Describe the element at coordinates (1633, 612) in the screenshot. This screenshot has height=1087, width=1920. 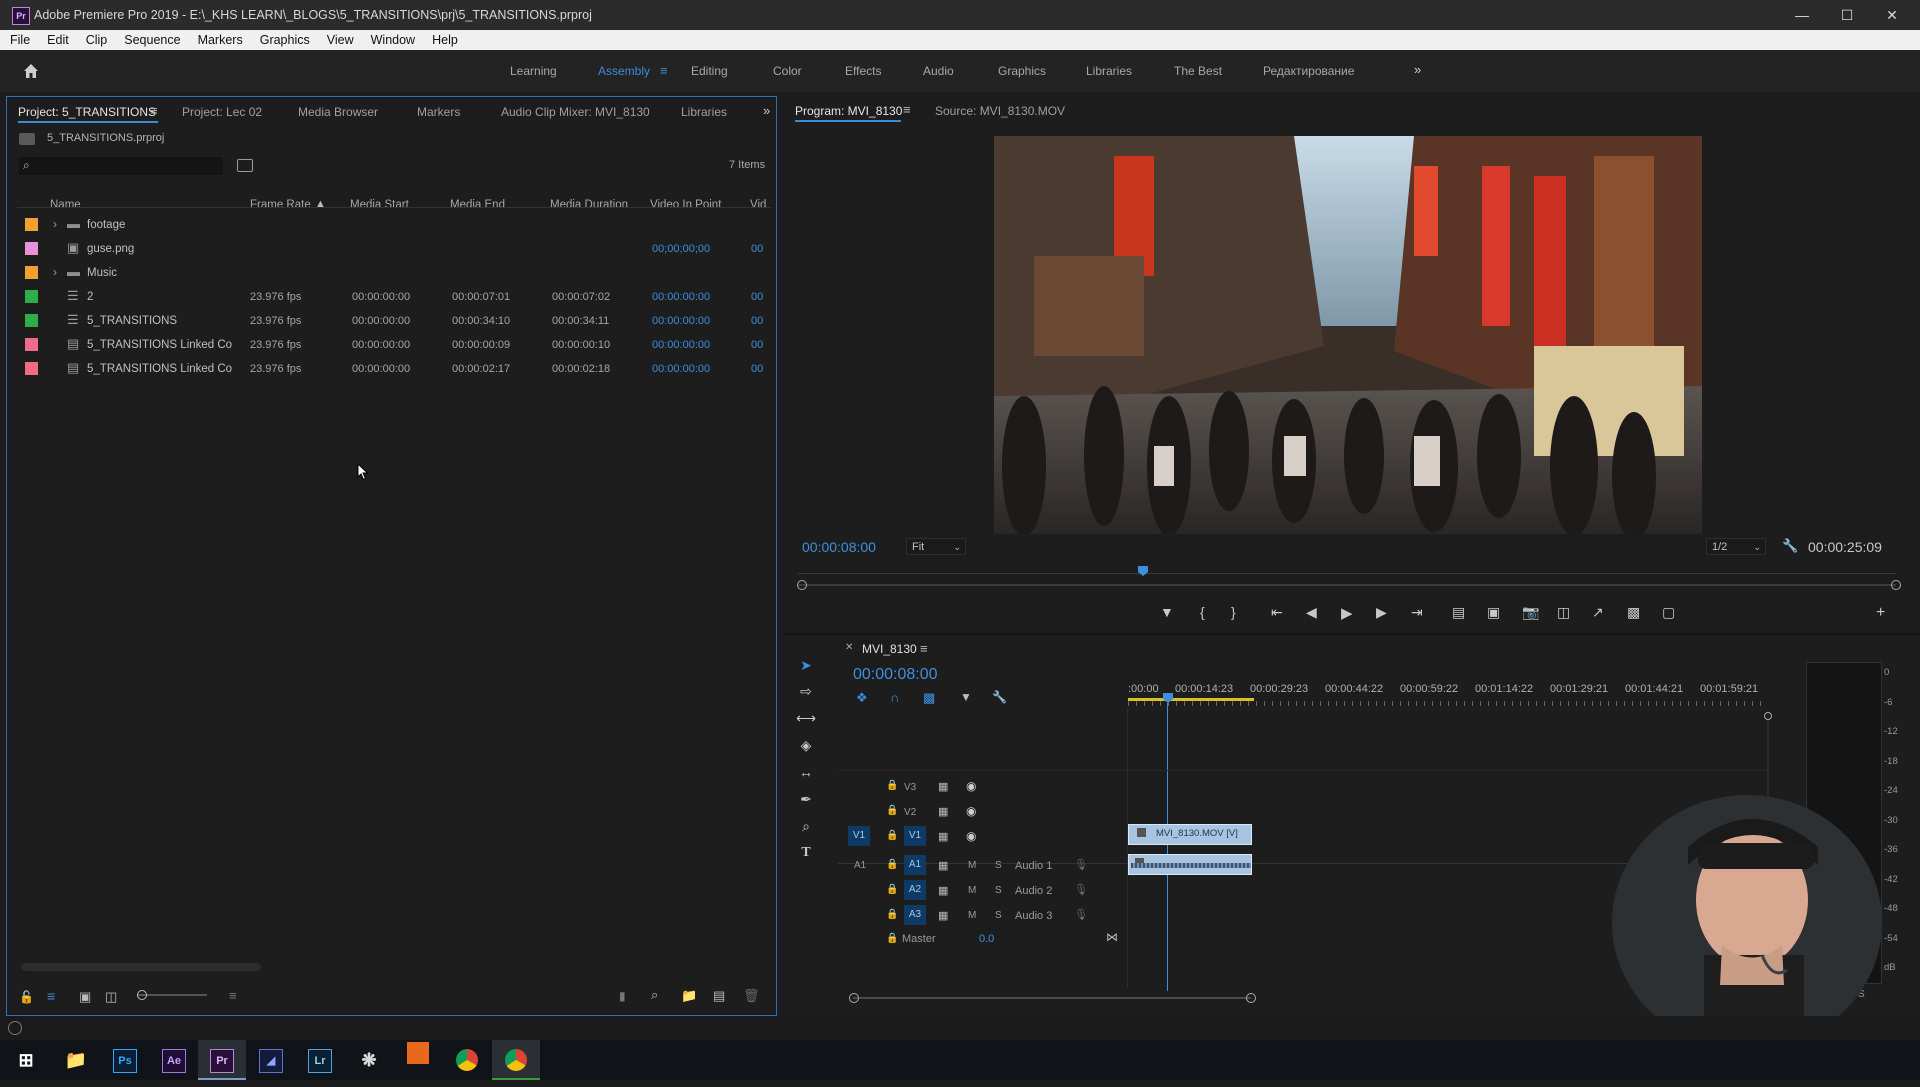
I see `proxy-toggle-icon: ▩` at that location.